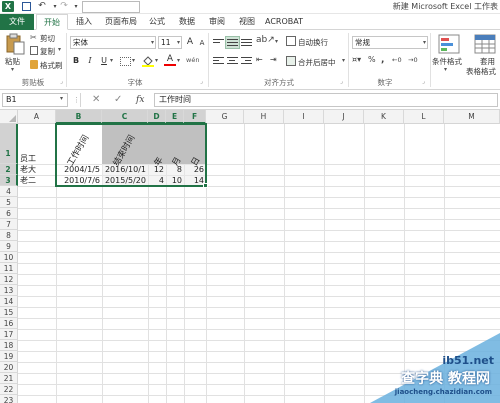  Describe the element at coordinates (9, 117) in the screenshot. I see `select-all-button` at that location.